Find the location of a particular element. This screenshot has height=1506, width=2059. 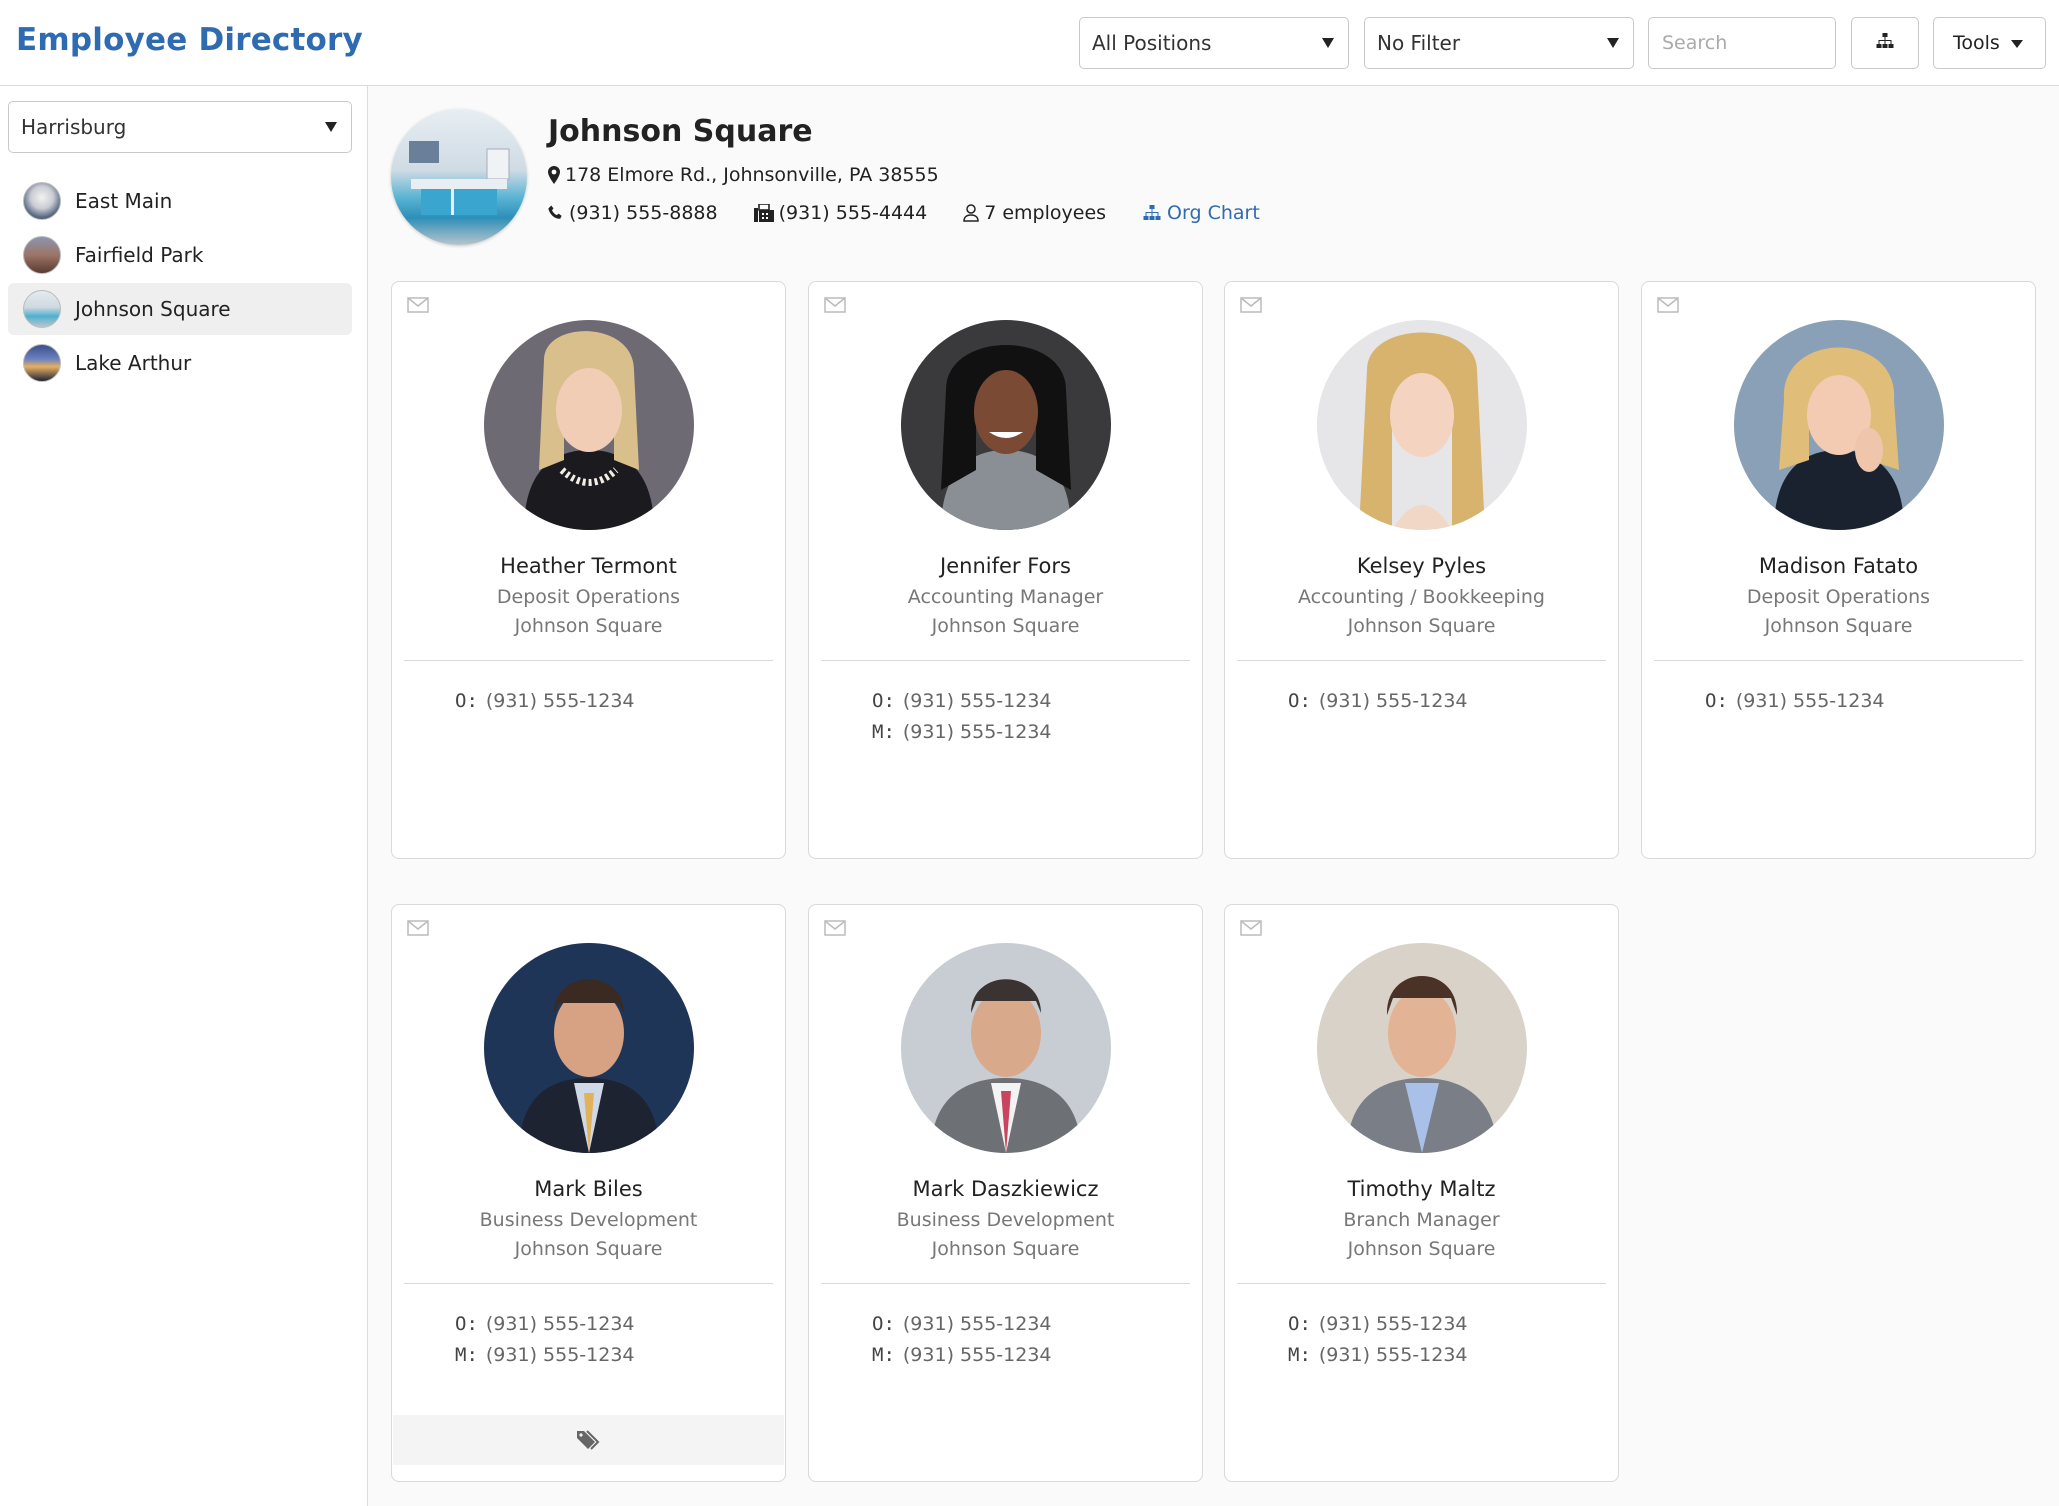

employee-name: Mark Biles is located at coordinates (588, 1189).